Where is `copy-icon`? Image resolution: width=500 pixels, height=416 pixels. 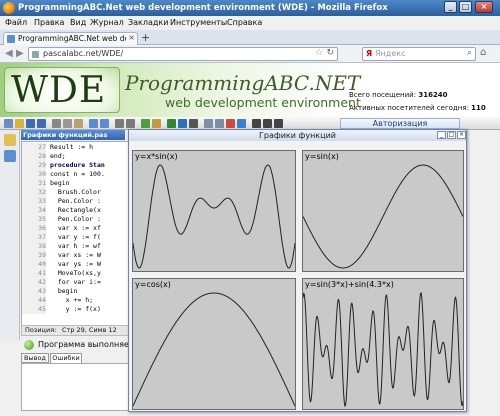 copy-icon is located at coordinates (67, 123).